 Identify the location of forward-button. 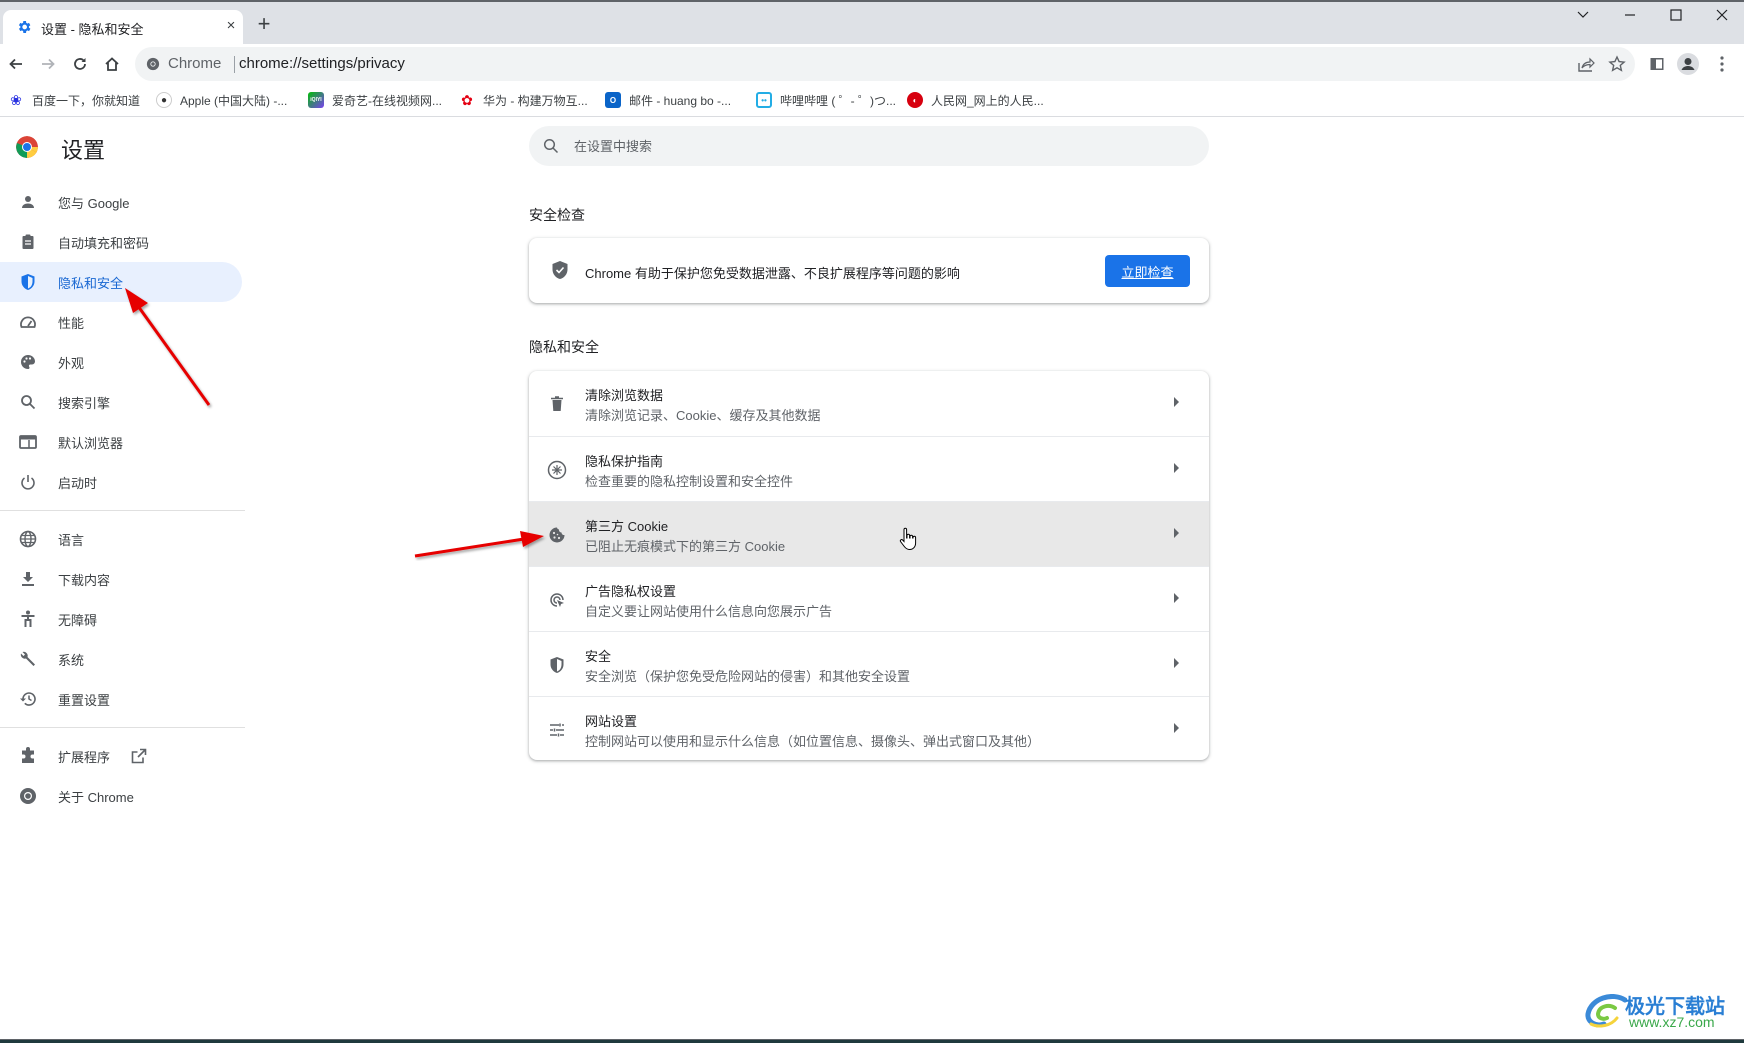
(48, 64).